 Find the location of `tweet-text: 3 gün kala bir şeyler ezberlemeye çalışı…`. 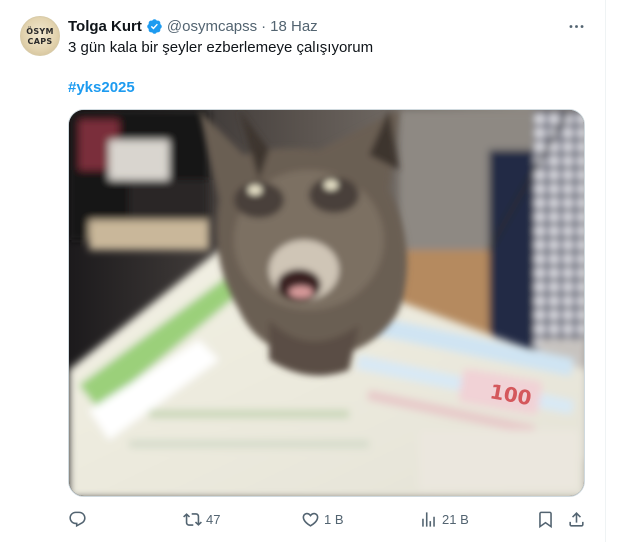

tweet-text: 3 gün kala bir şeyler ezberlemeye çalışı… is located at coordinates (221, 47).